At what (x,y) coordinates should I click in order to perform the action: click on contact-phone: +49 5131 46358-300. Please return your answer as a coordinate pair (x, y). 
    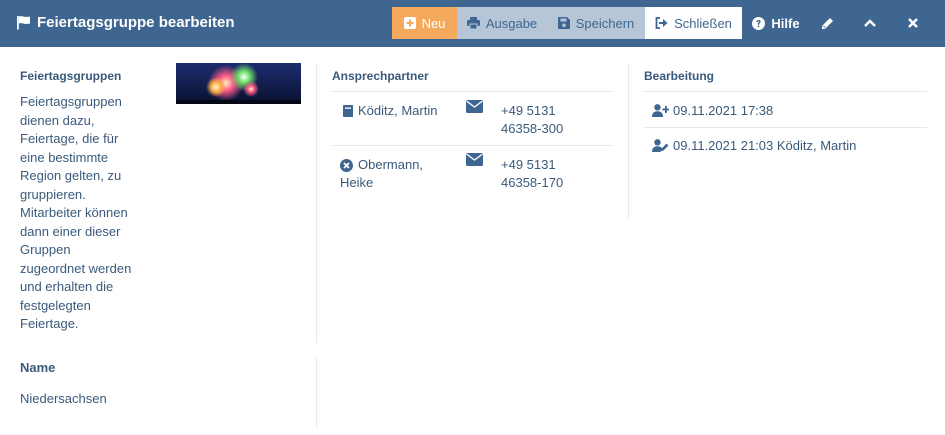
    Looking at the image, I should click on (546, 120).